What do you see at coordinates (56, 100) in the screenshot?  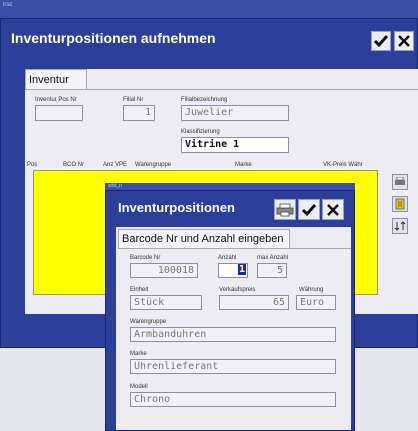 I see `pos-nr-label: Inventur Pos Nr` at bounding box center [56, 100].